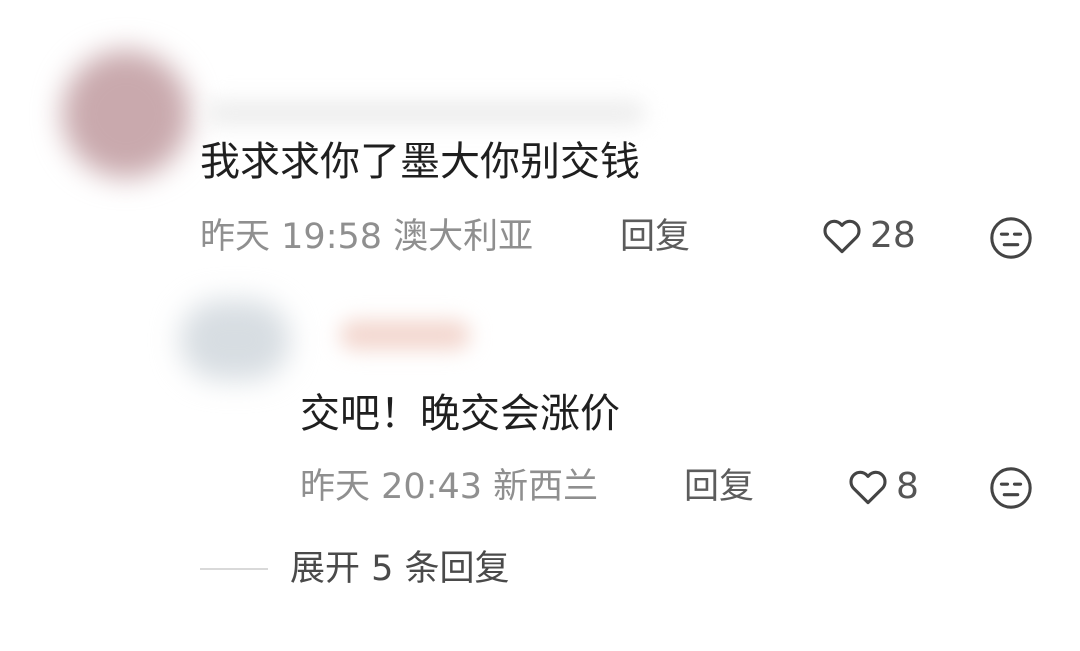  I want to click on like-count: 28, so click(893, 235).